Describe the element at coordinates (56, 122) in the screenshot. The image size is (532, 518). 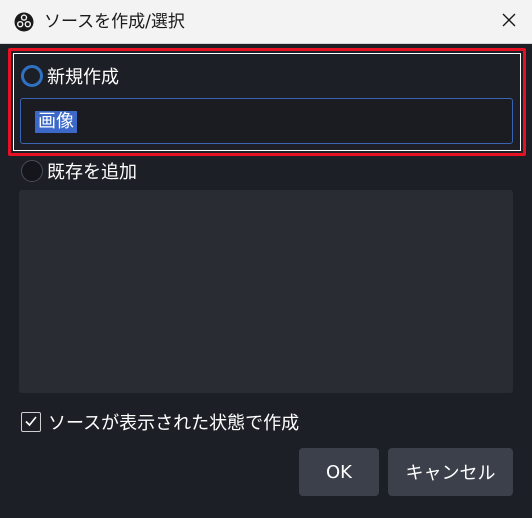
I see `source-name-value: 画像` at that location.